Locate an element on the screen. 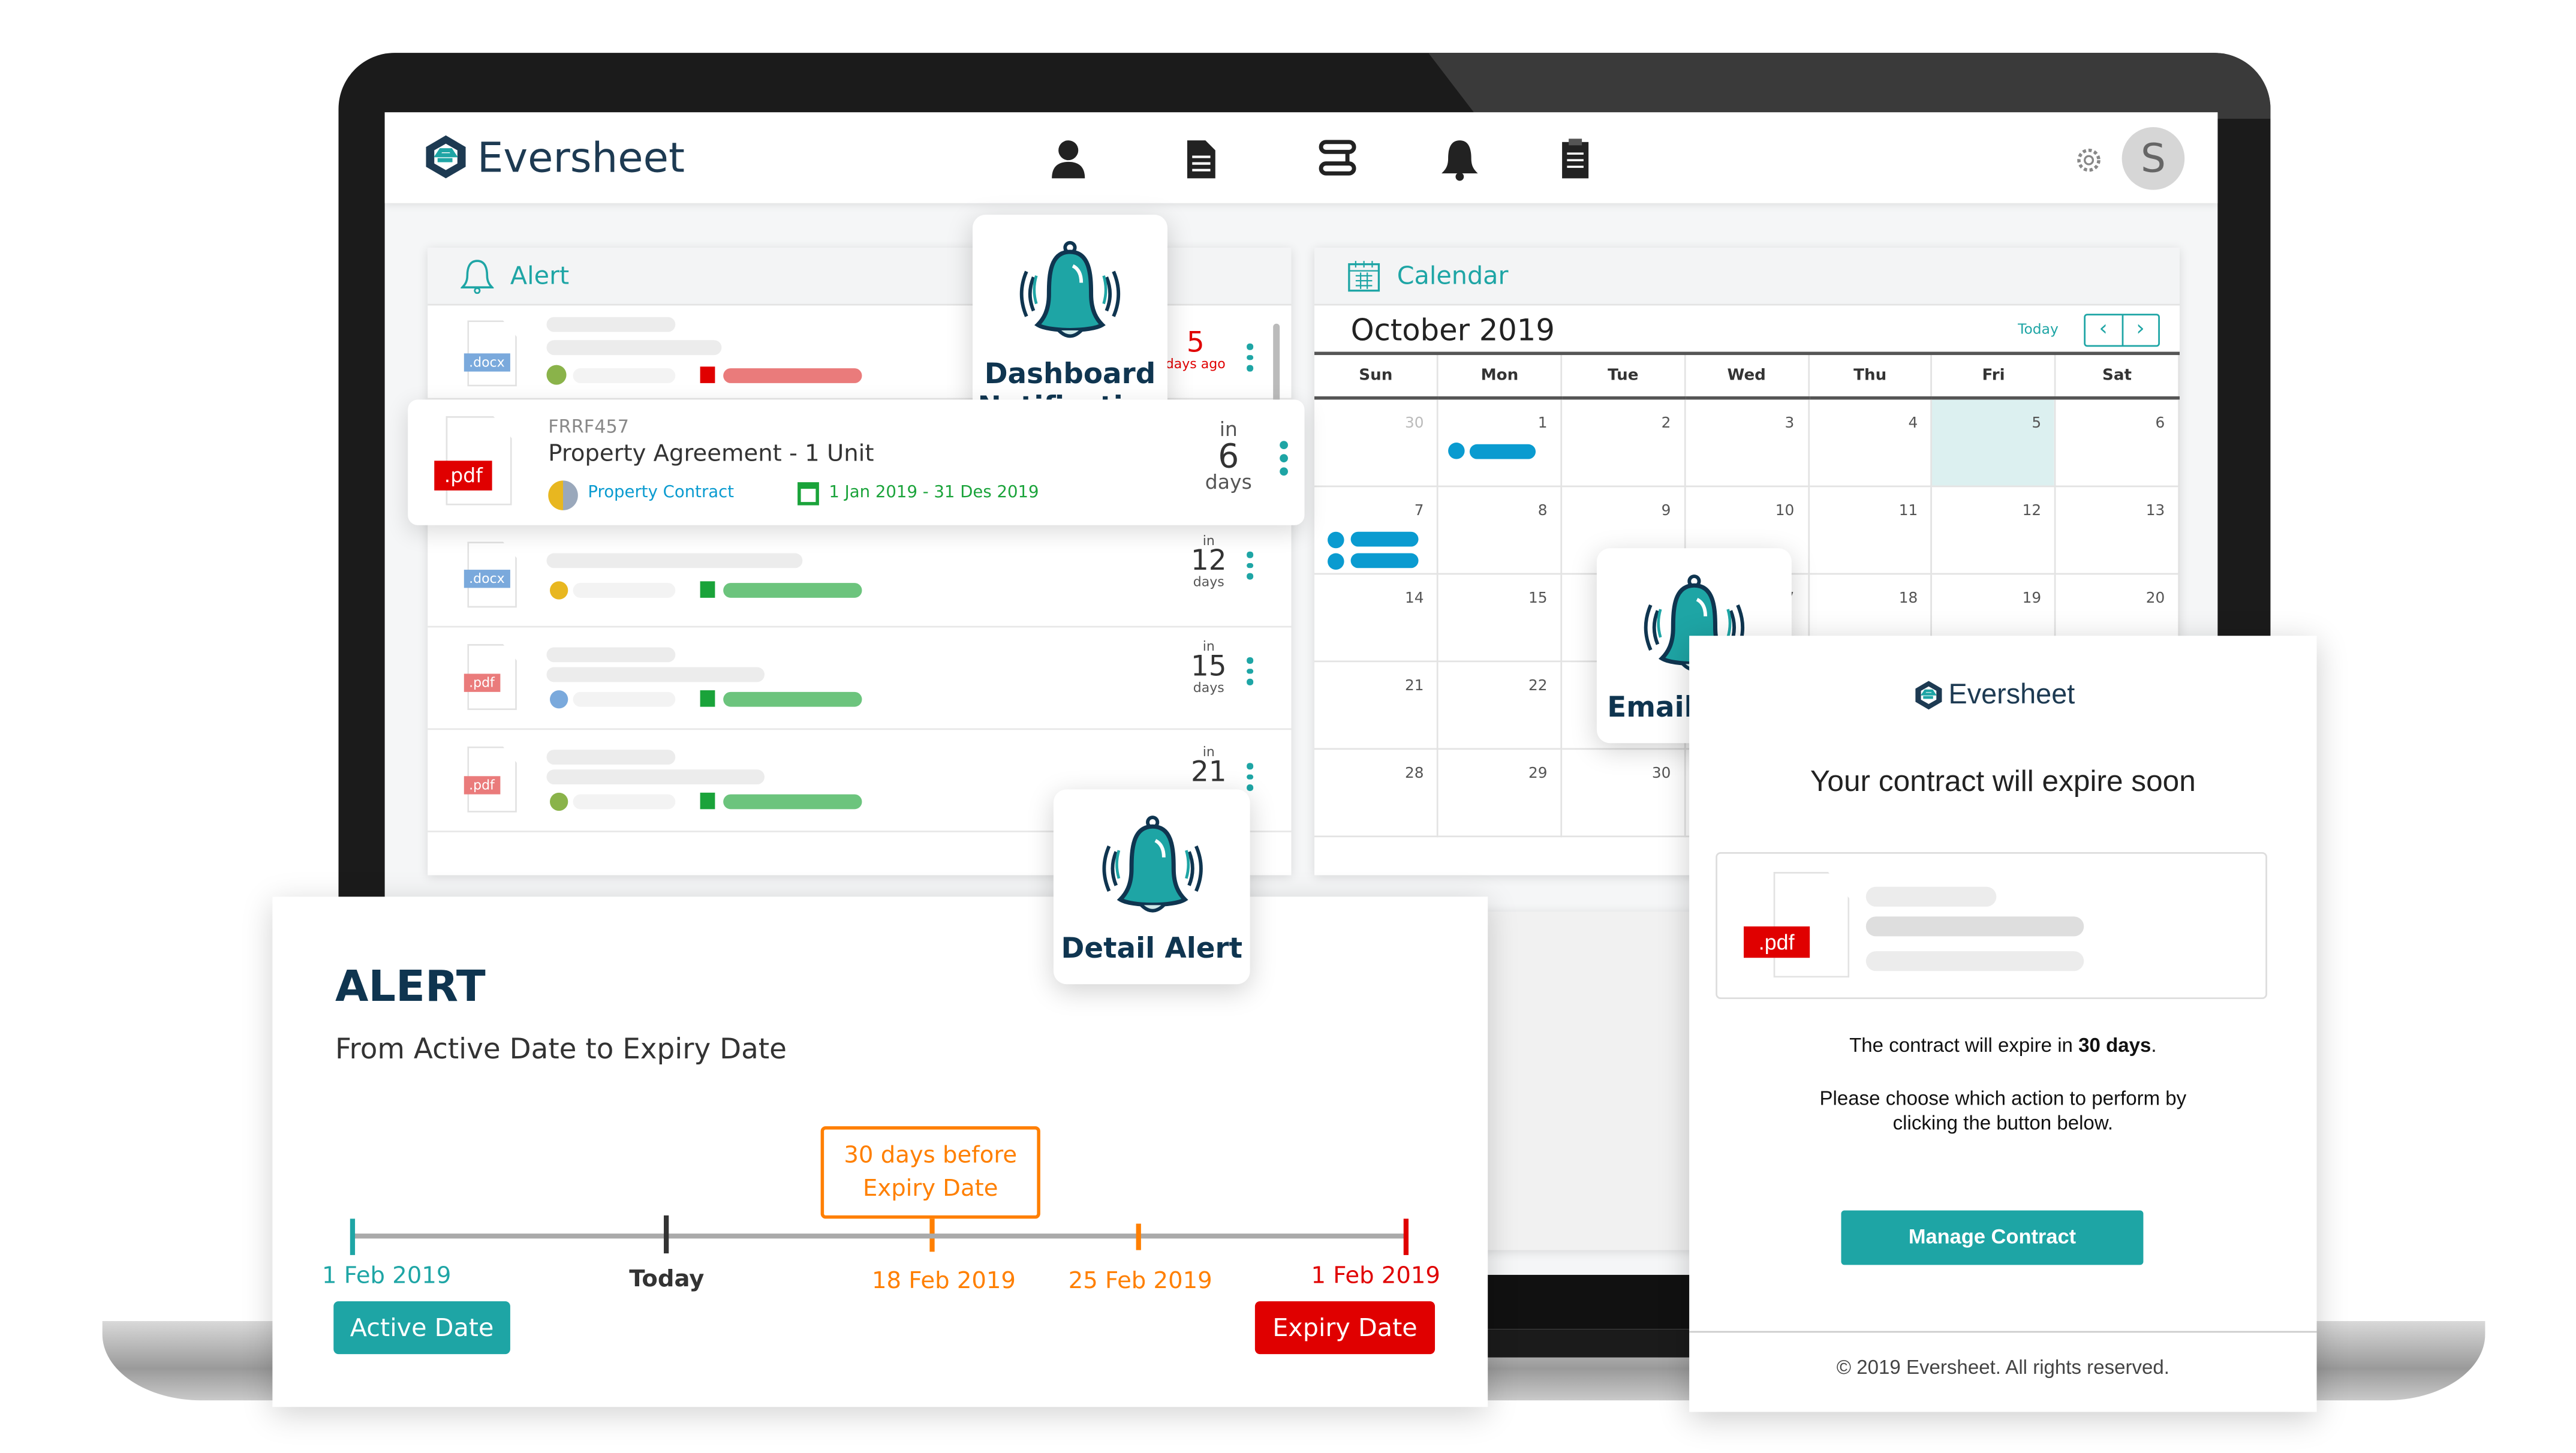  workflow-icon is located at coordinates (1337, 159).